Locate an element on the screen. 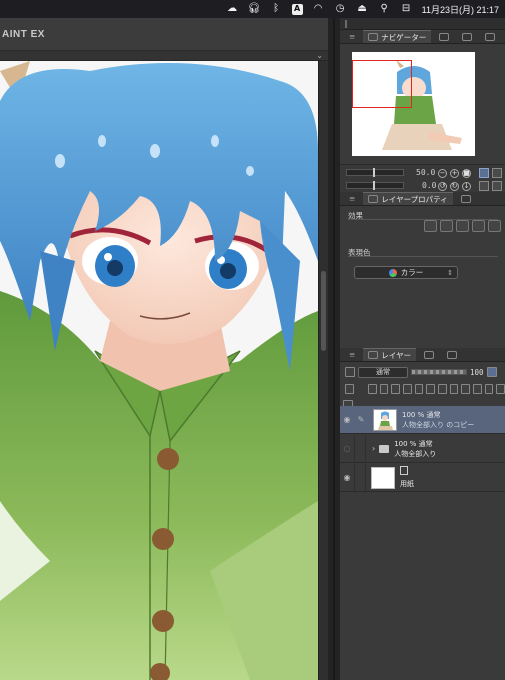 The width and height of the screenshot is (505, 680). layer-tabbar: ≡ レイヤー is located at coordinates (422, 355).